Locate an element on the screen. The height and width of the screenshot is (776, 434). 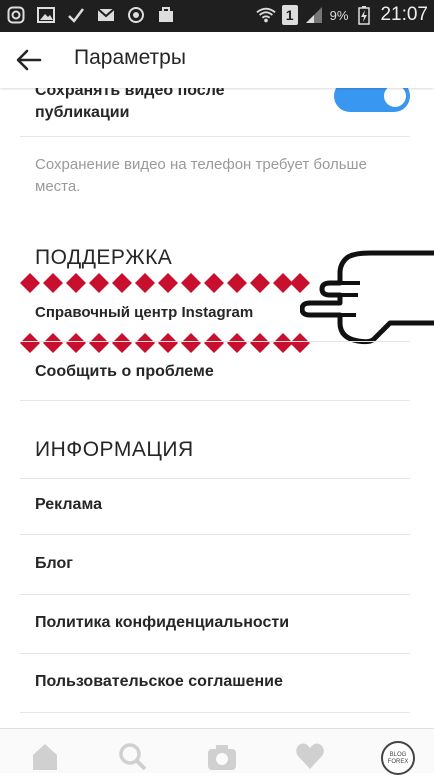
help-center-item: Справочный центр Instagram is located at coordinates (144, 312).